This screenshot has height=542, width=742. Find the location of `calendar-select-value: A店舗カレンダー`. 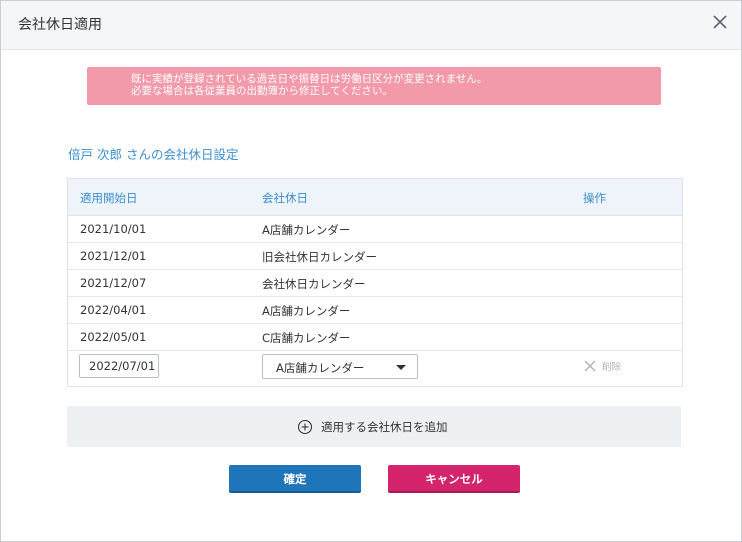

calendar-select-value: A店舗カレンダー is located at coordinates (320, 368).